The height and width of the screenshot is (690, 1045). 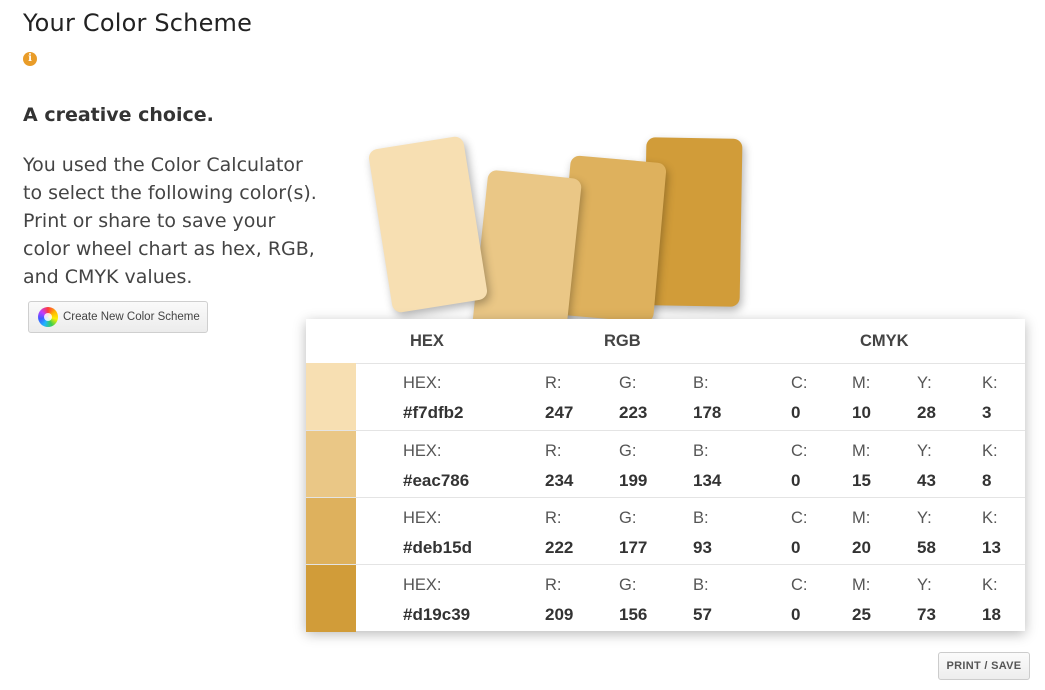 I want to click on cell-b: B: 178, so click(x=707, y=398).